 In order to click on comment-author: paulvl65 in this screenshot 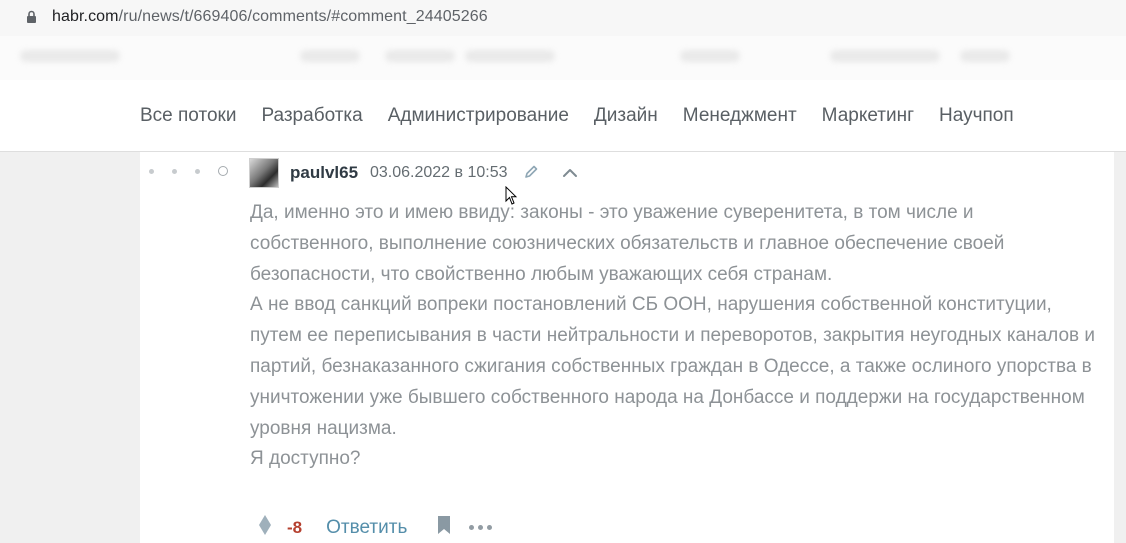, I will do `click(324, 173)`.